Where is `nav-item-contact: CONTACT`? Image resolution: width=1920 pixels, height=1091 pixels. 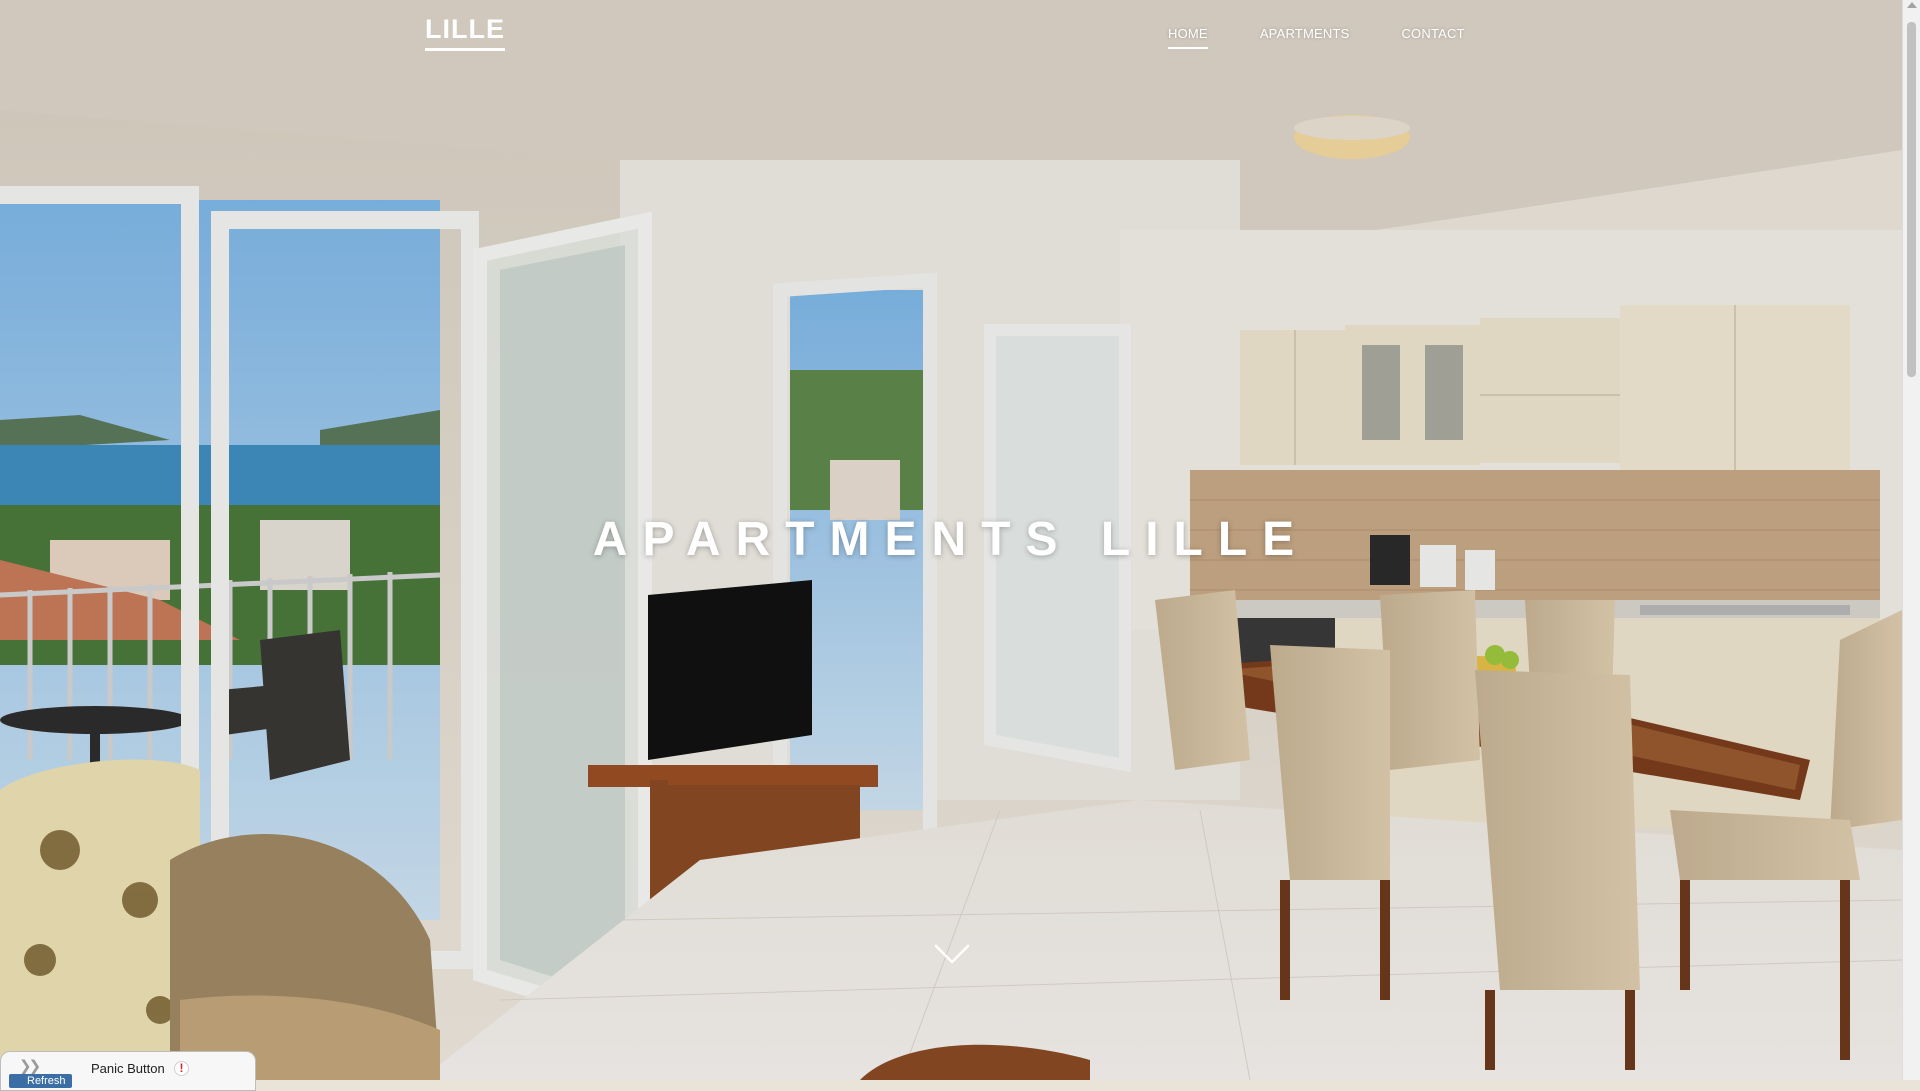 nav-item-contact: CONTACT is located at coordinates (1432, 37).